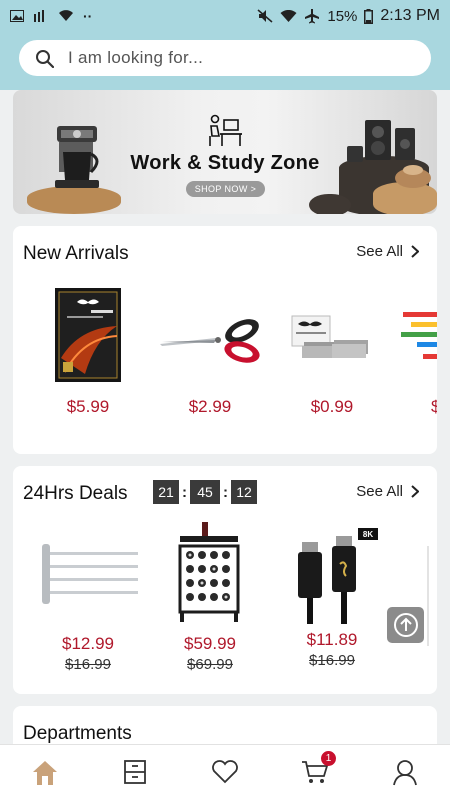 The image size is (450, 800). I want to click on new-arrivals-title: New Arrivals, so click(76, 253).